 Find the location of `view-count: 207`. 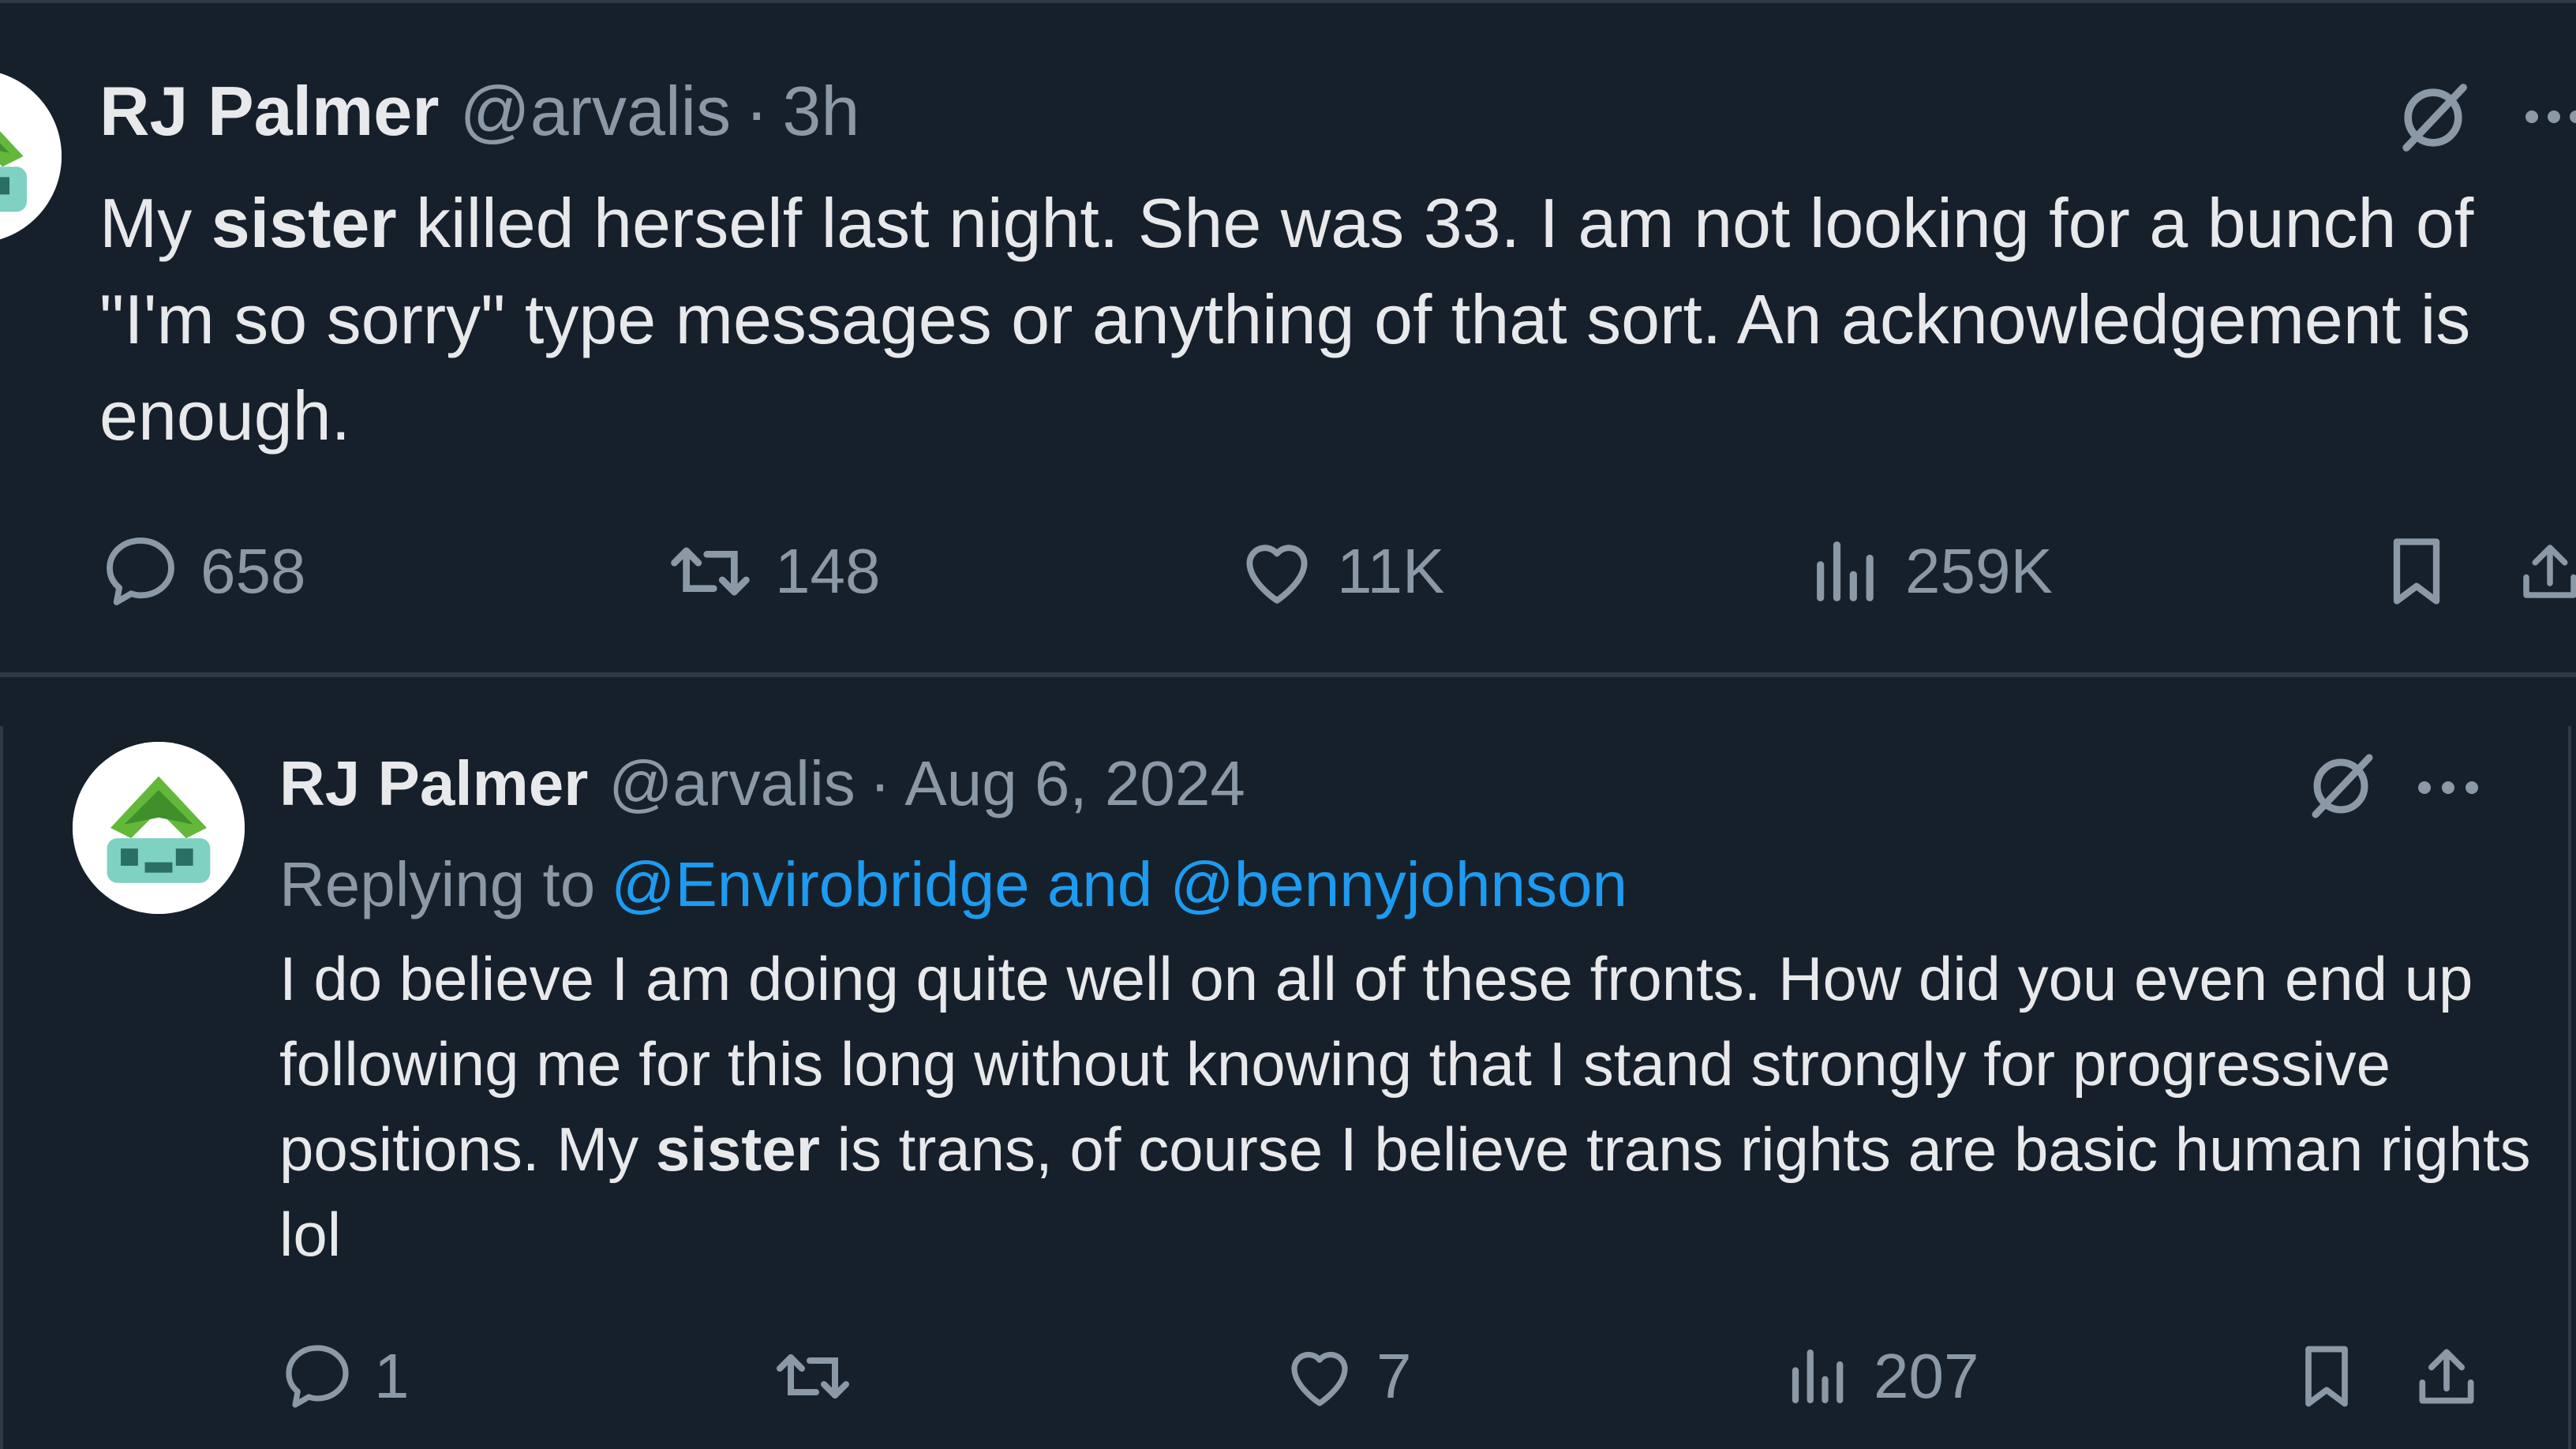

view-count: 207 is located at coordinates (1926, 1376).